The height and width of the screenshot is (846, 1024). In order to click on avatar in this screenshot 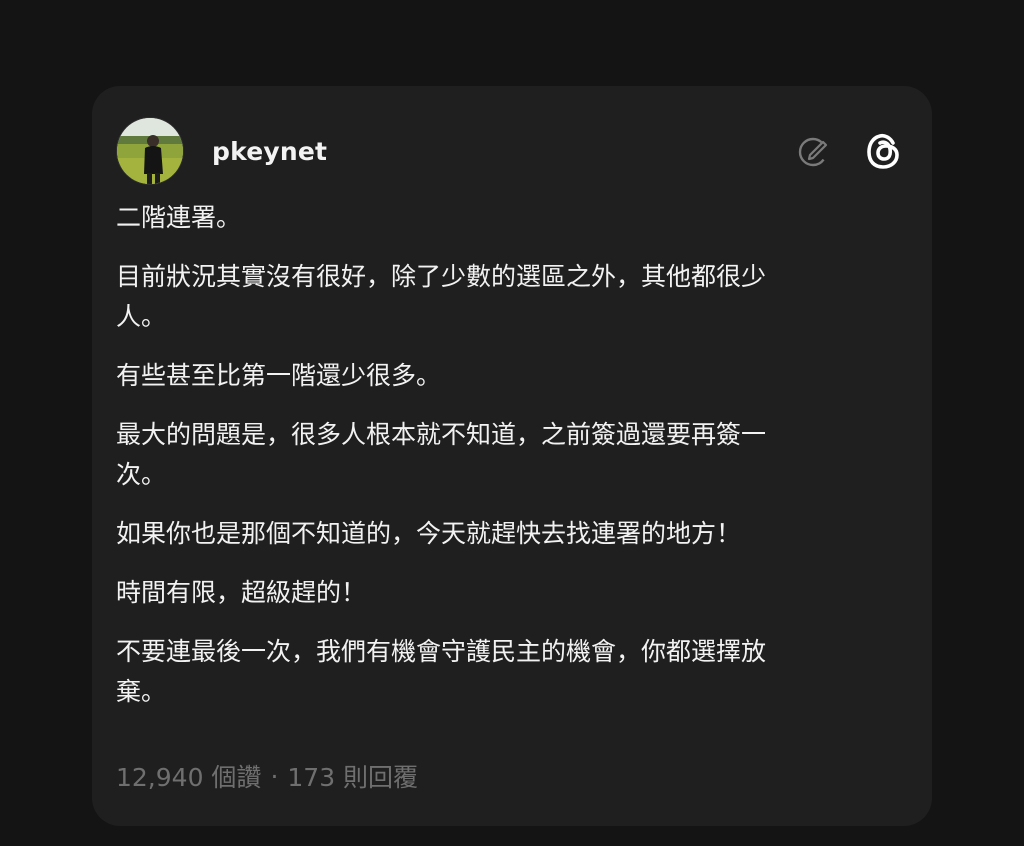, I will do `click(150, 151)`.